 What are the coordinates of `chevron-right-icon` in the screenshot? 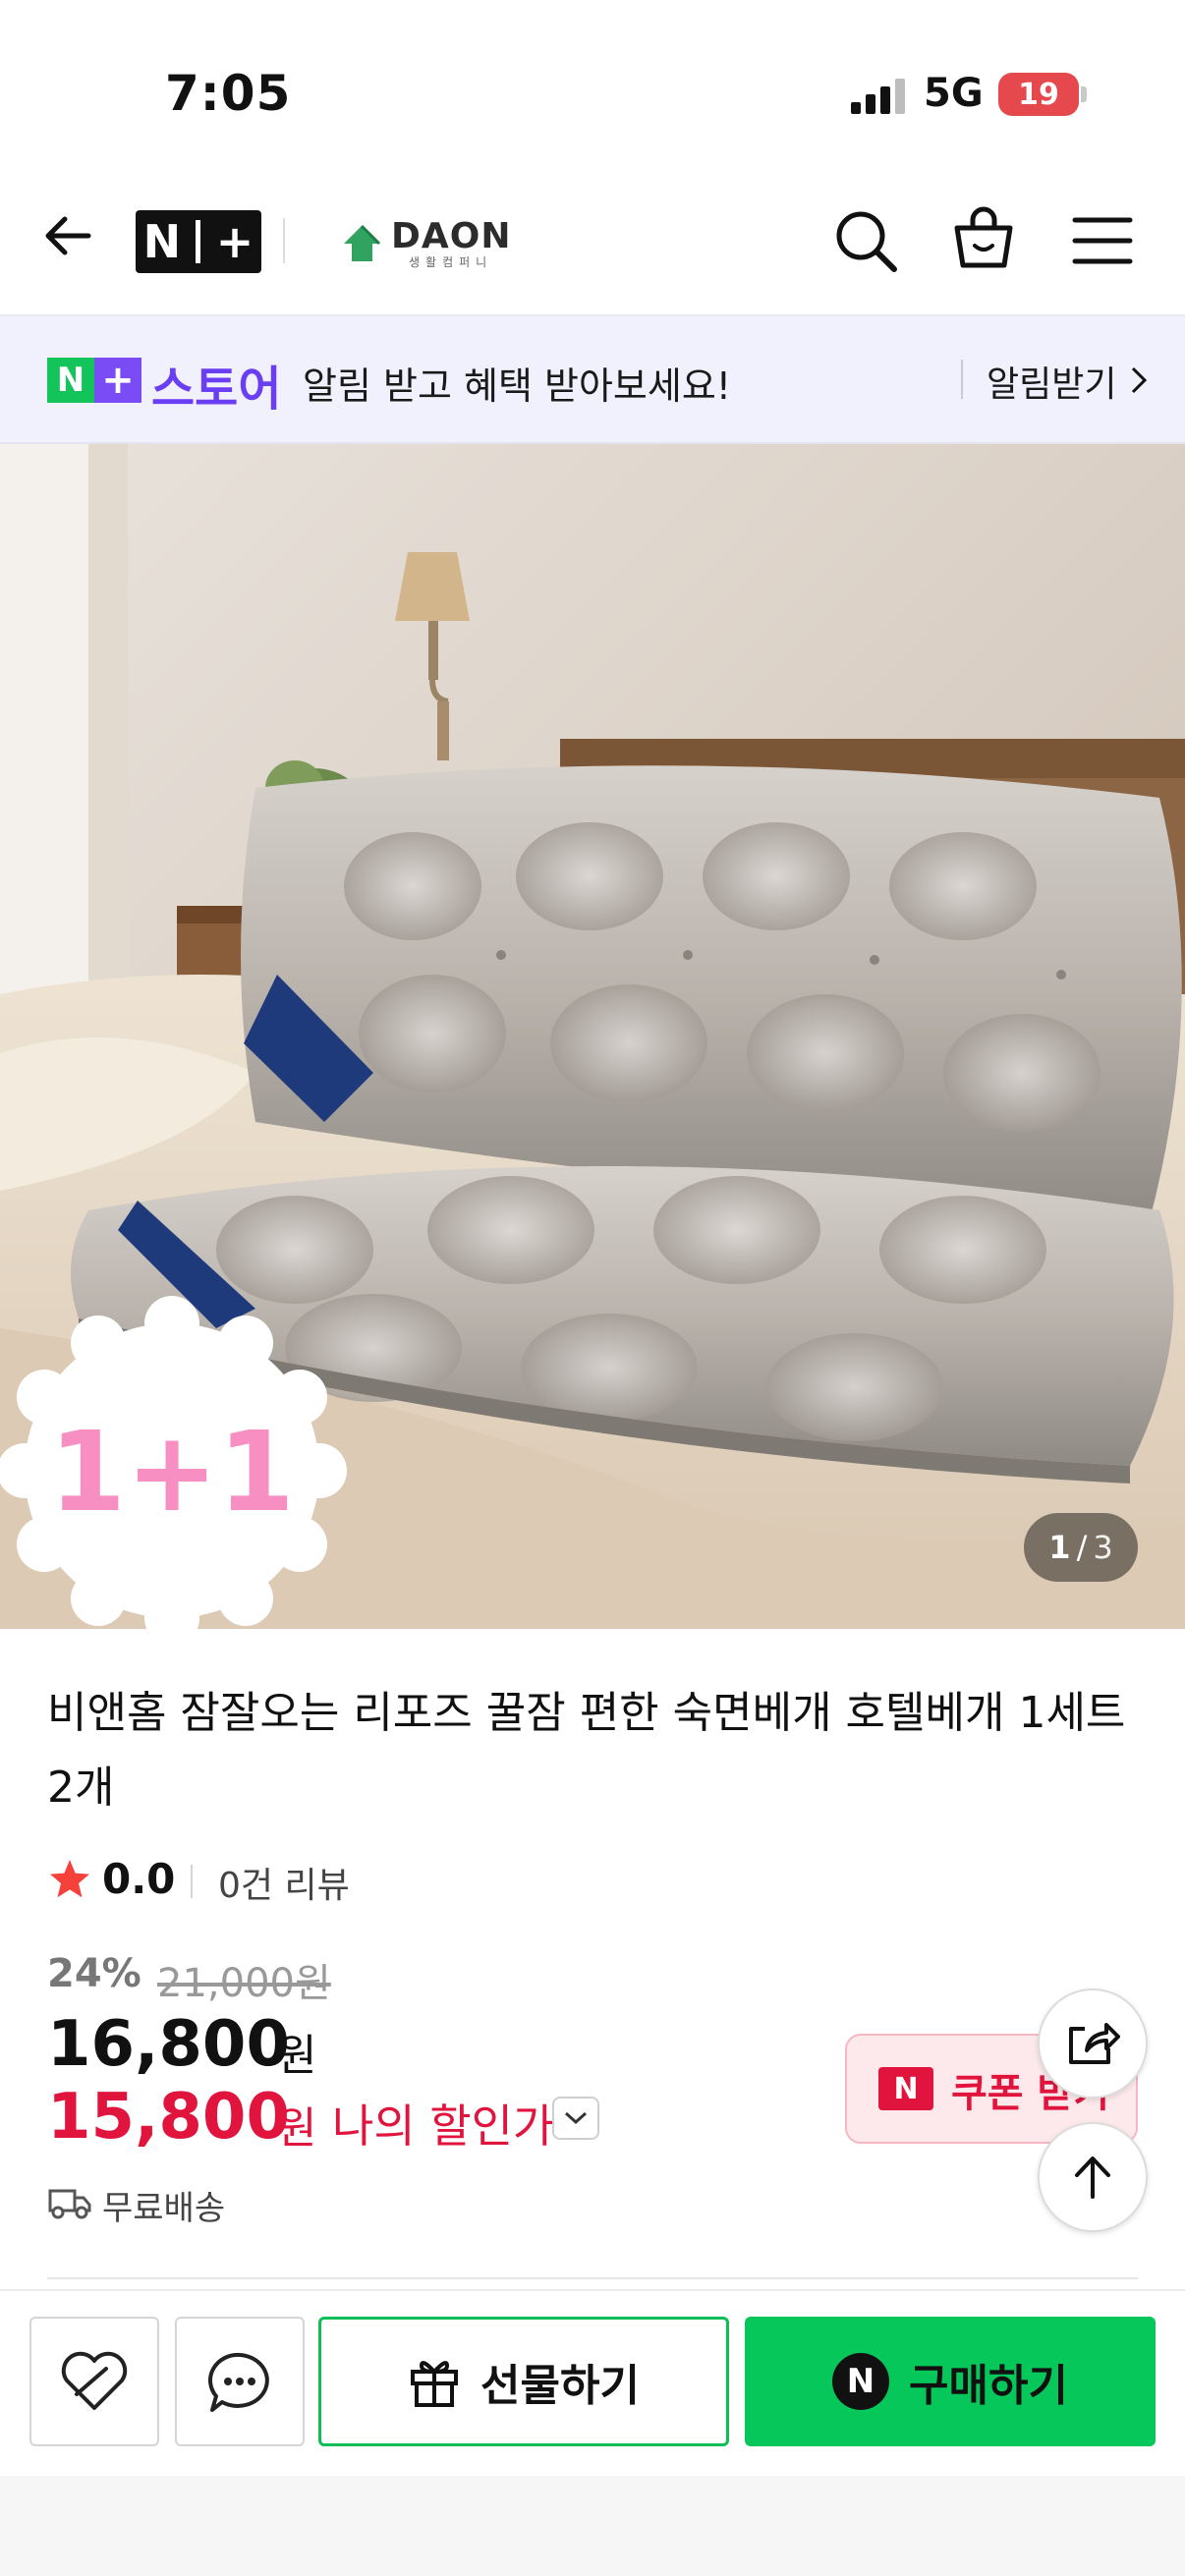 It's located at (1139, 380).